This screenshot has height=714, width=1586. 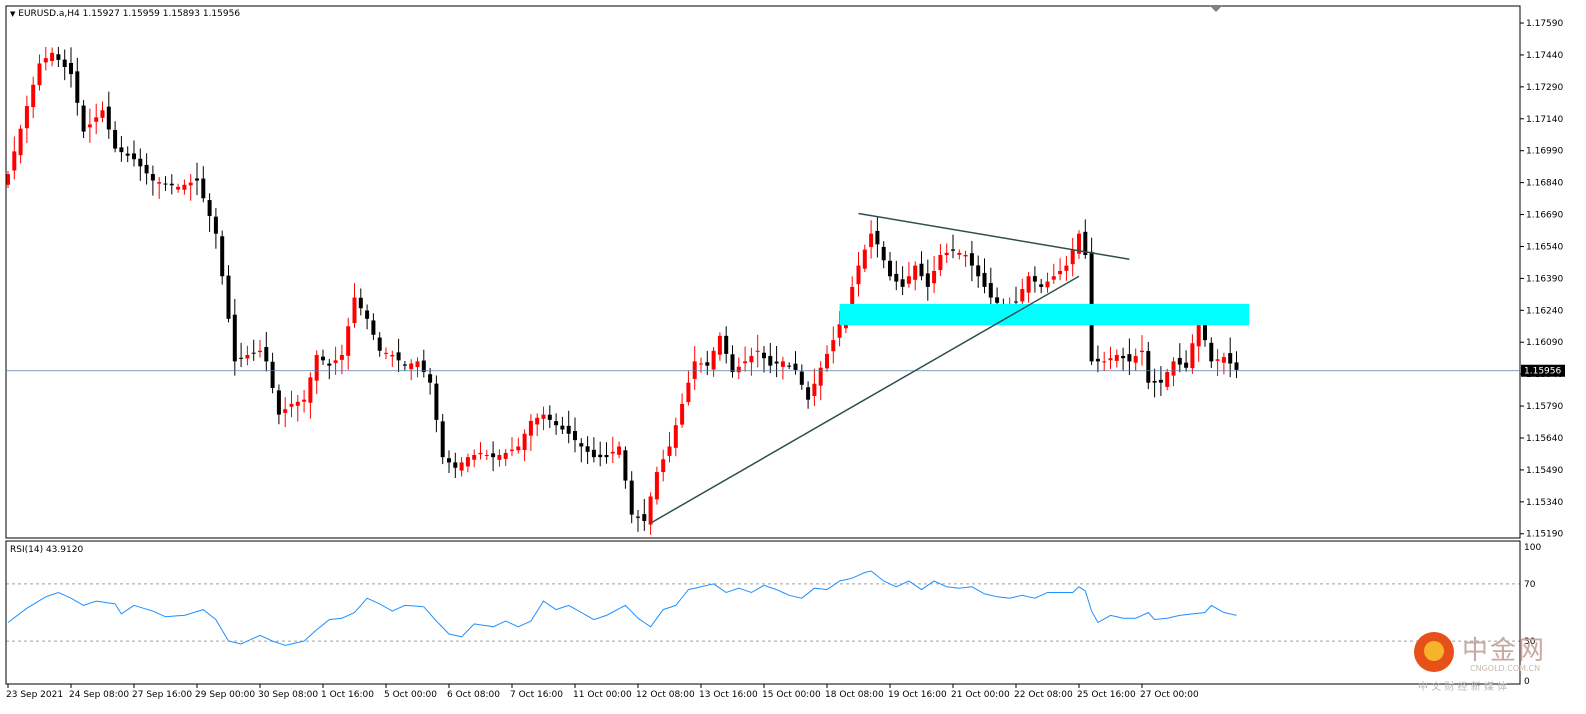 What do you see at coordinates (1544, 279) in the screenshot?
I see `price-axis-label: 1.16390` at bounding box center [1544, 279].